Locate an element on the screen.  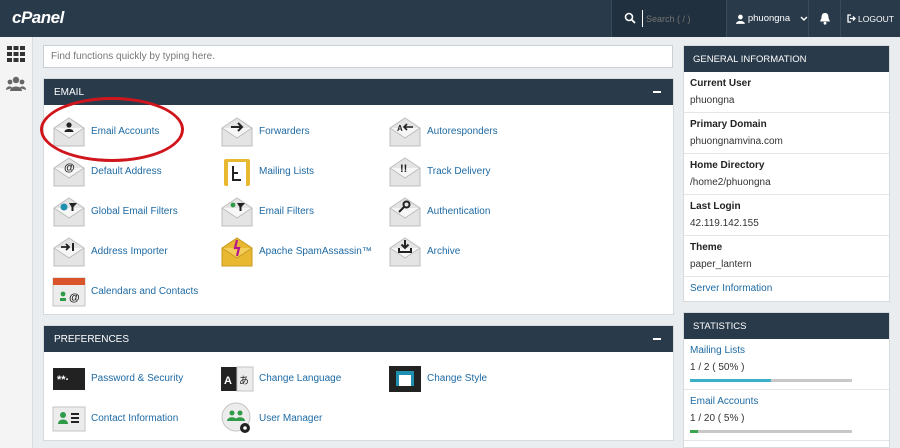
track-delivery-item: !! Track Delivery is located at coordinates (439, 171).